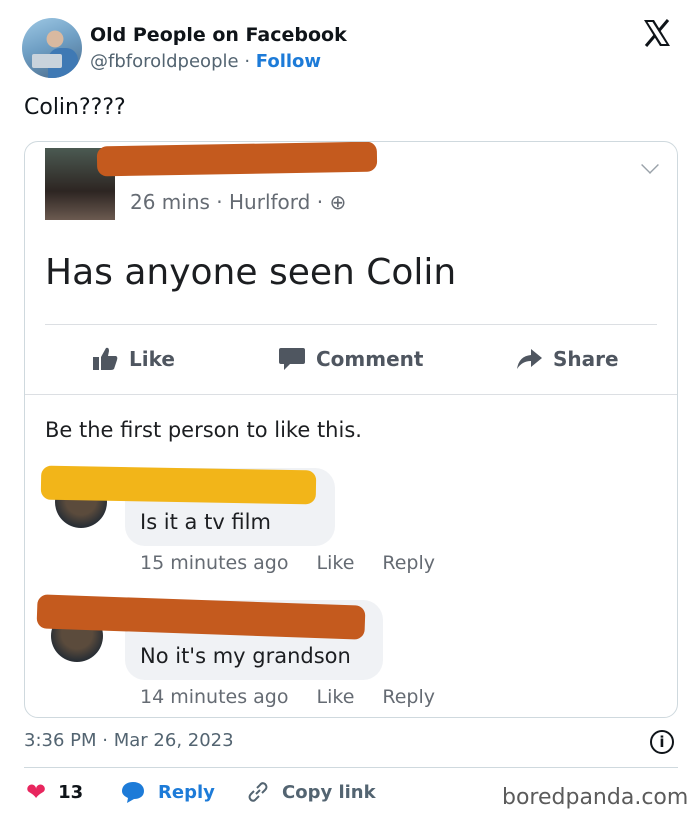 This screenshot has height=820, width=700. What do you see at coordinates (186, 792) in the screenshot?
I see `reply-label: Reply` at bounding box center [186, 792].